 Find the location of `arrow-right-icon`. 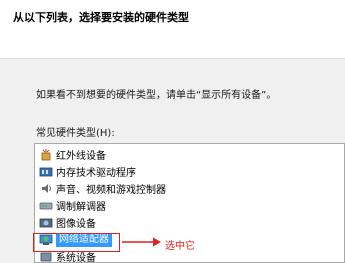

arrow-right-icon is located at coordinates (141, 242).